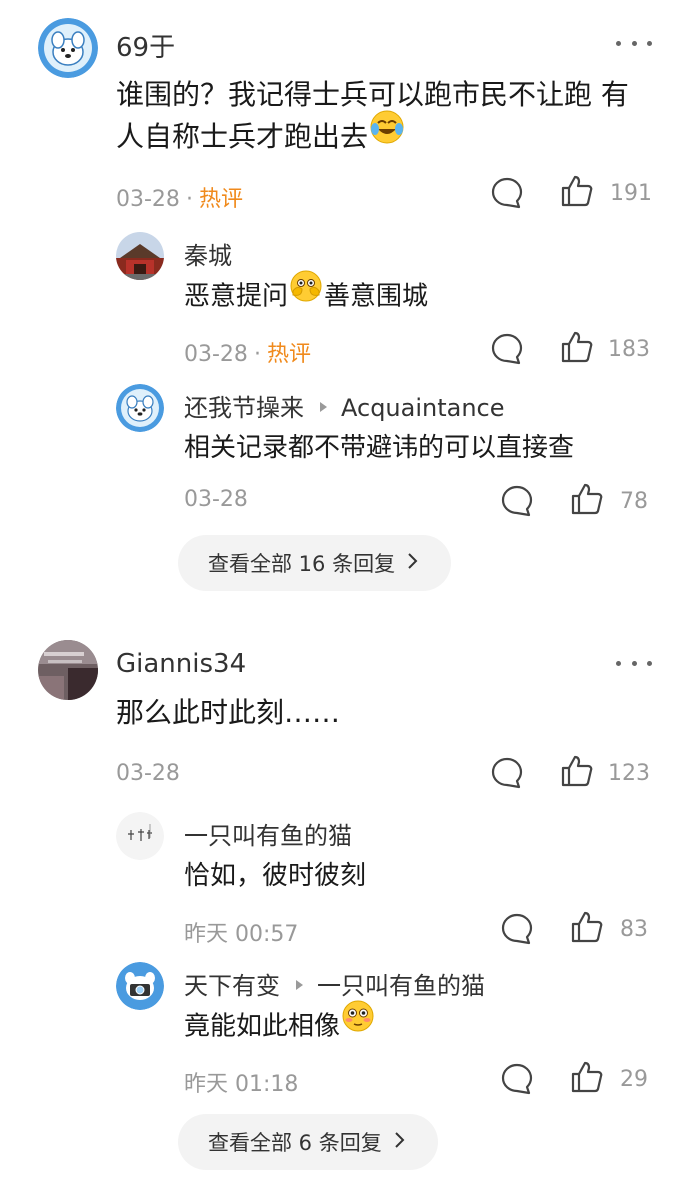 Image resolution: width=692 pixels, height=1200 pixels. I want to click on view-all-replies-button: 查看全部 16 条回复, so click(315, 563).